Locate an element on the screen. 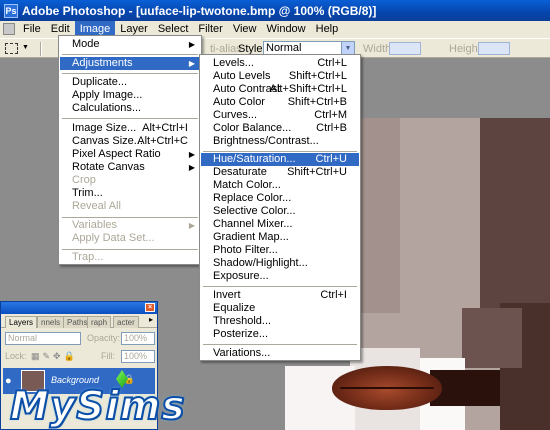 Image resolution: width=550 pixels, height=430 pixels. panel-tabs: Layers nnels Paths raph acter ▸ is located at coordinates (79, 321).